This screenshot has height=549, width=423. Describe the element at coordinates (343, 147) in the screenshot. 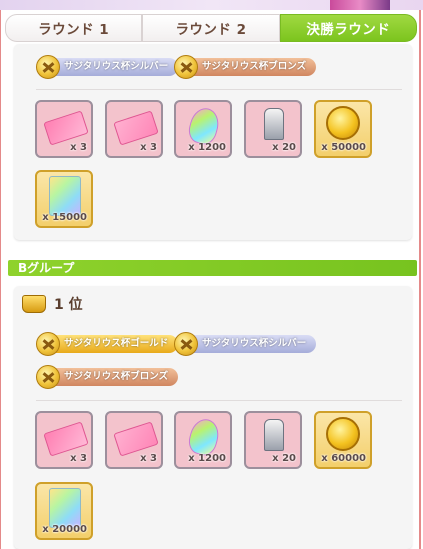

I see `item-quantity: x 50000` at that location.